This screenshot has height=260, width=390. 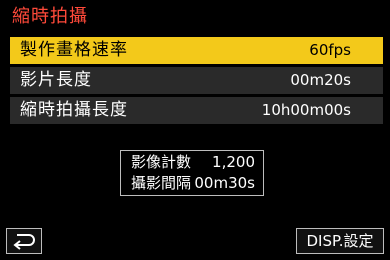 What do you see at coordinates (233, 162) in the screenshot?
I see `image-count-value: 1,200` at bounding box center [233, 162].